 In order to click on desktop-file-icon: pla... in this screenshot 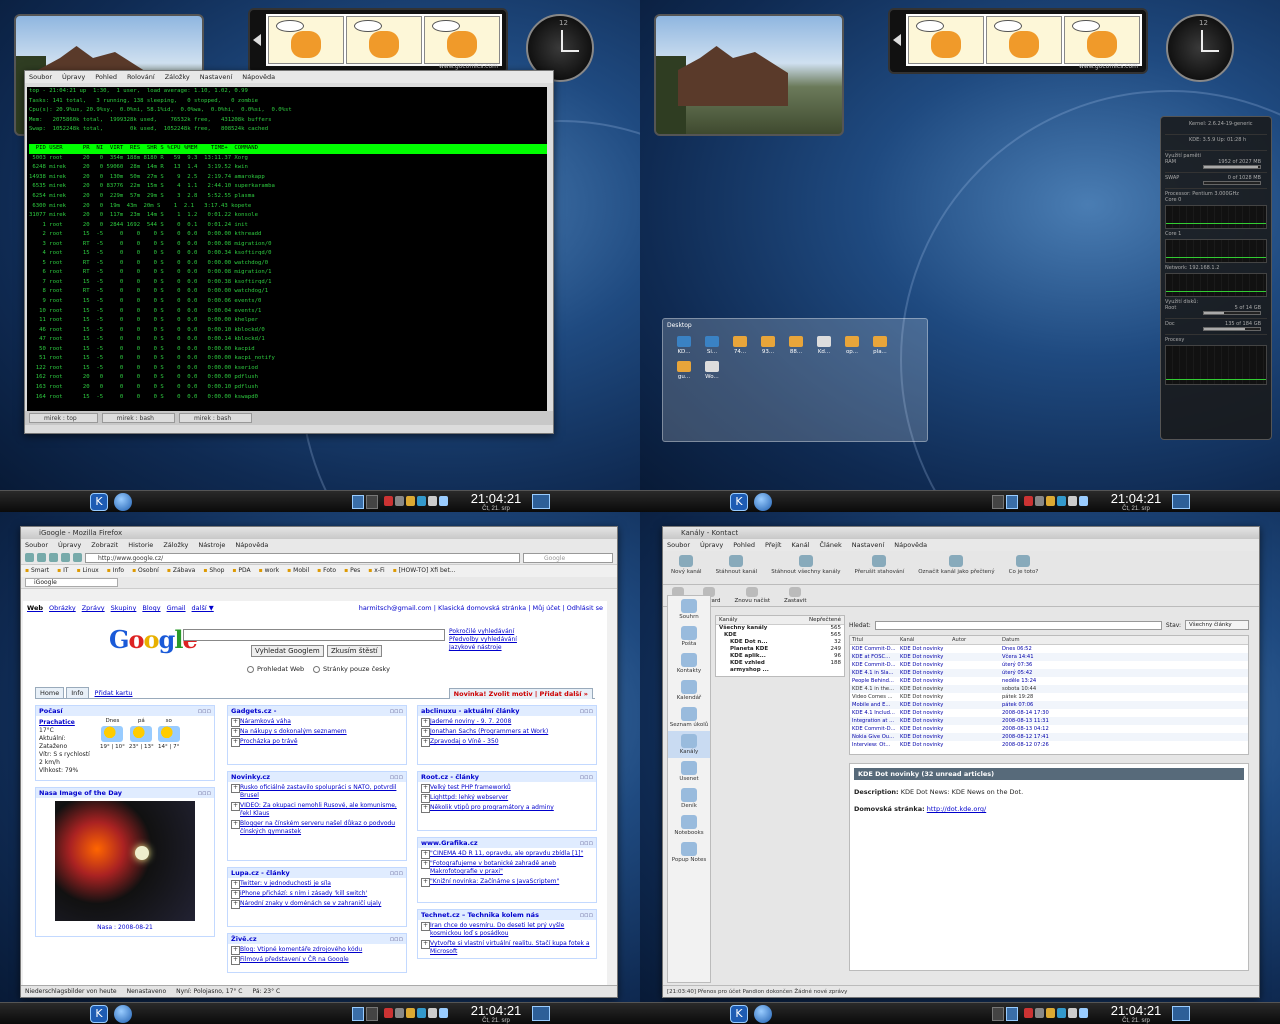, I will do `click(880, 345)`.